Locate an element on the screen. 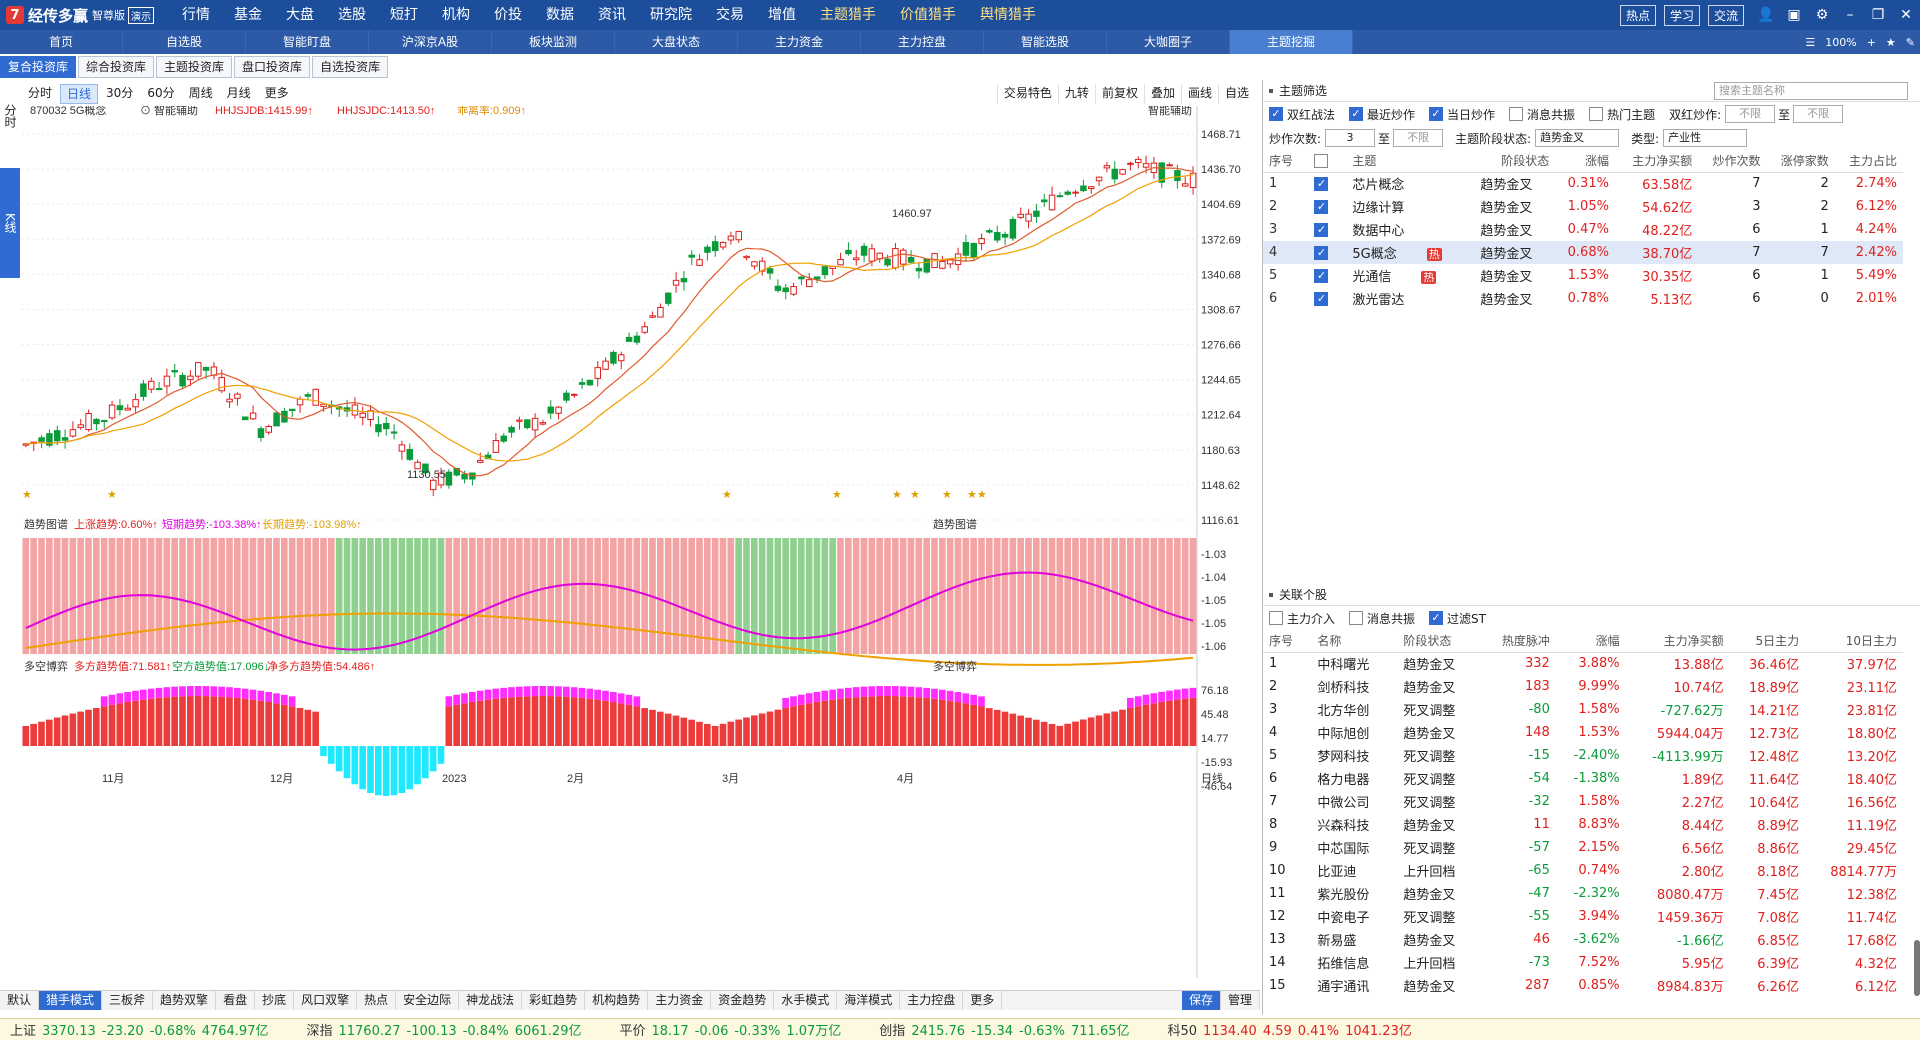  menu-hunter-1: 价值猎手 is located at coordinates (928, 15).